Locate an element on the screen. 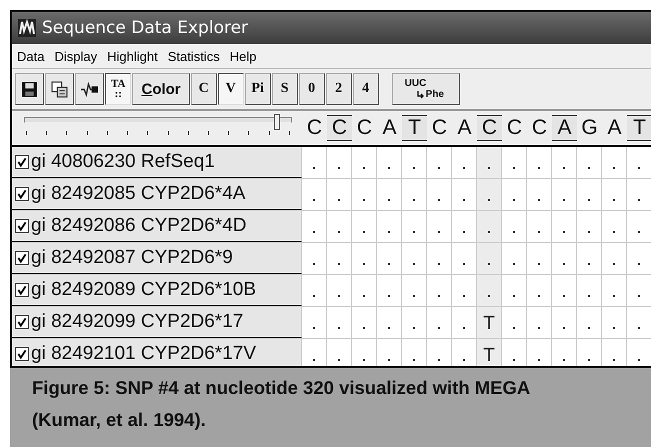 The image size is (651, 447). translate-button: TA :: is located at coordinates (118, 89).